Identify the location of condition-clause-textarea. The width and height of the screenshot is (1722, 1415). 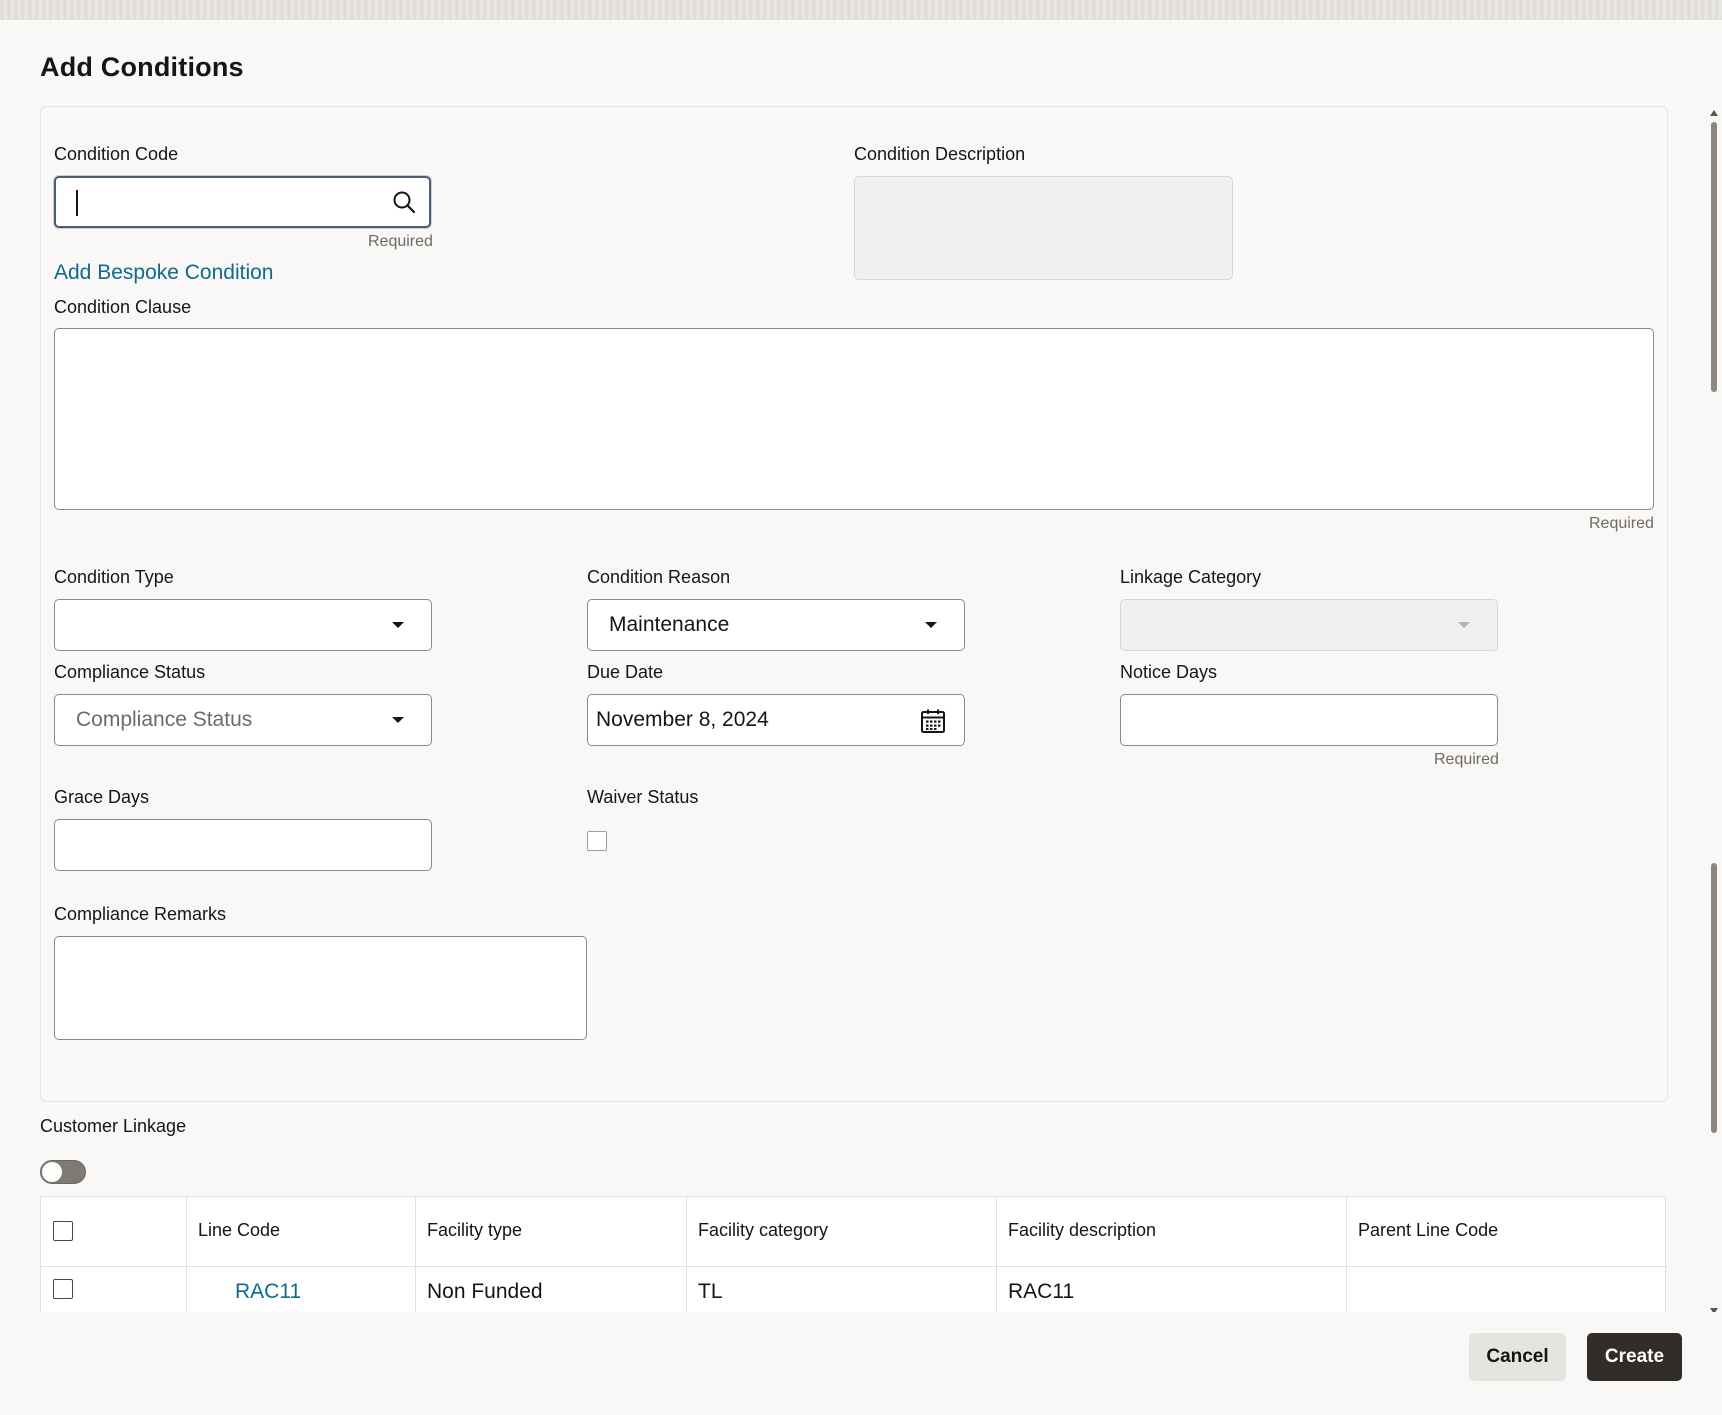
(854, 419).